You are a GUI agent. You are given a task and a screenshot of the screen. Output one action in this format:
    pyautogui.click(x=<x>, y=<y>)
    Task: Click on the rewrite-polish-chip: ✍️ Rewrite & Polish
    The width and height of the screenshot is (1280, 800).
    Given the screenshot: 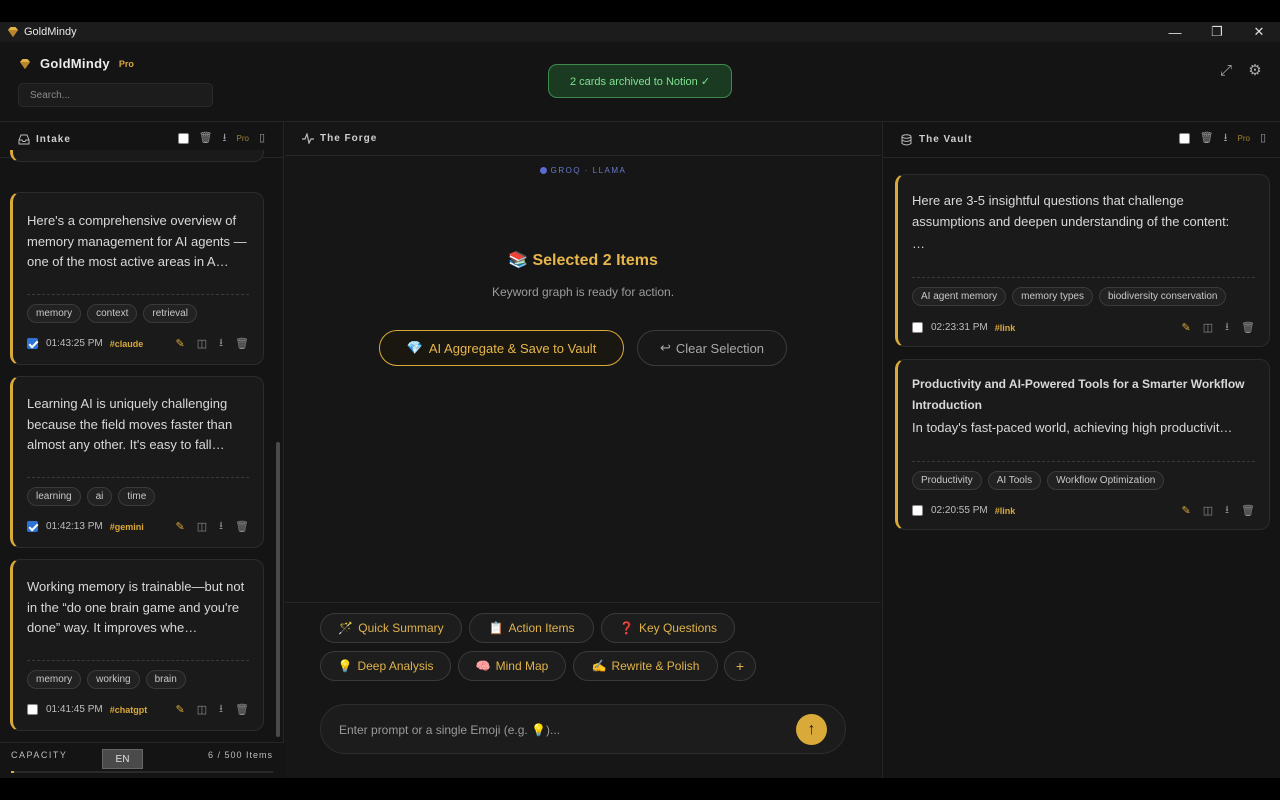 What is the action you would take?
    pyautogui.click(x=645, y=666)
    